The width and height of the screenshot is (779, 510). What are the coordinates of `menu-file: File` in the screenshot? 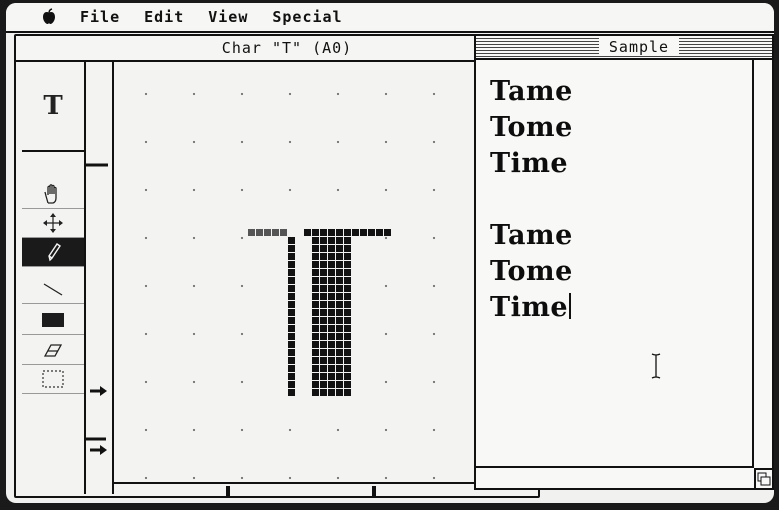 It's located at (100, 17).